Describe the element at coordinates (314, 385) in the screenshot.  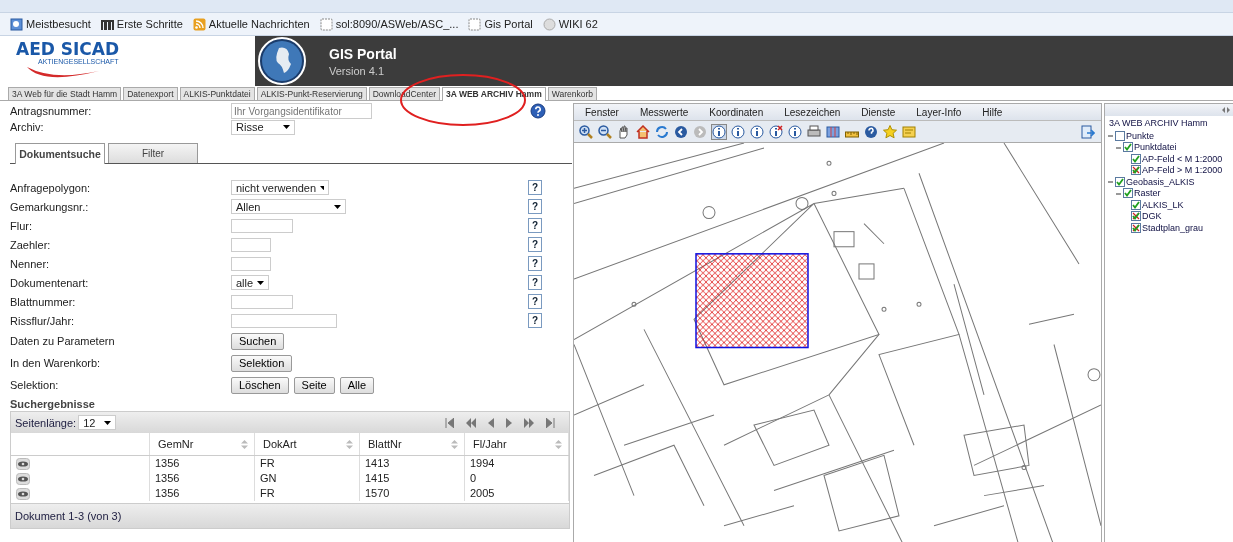
I see `action-button: Seite` at that location.